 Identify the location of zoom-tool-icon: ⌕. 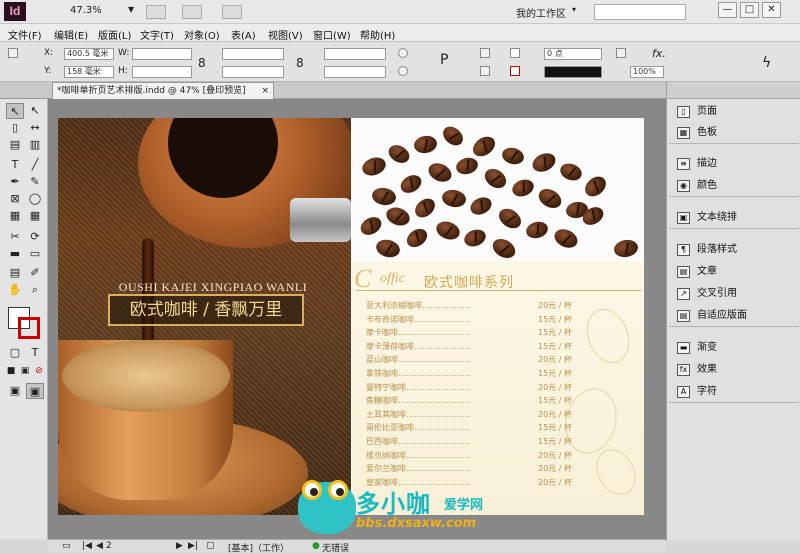
(35, 290).